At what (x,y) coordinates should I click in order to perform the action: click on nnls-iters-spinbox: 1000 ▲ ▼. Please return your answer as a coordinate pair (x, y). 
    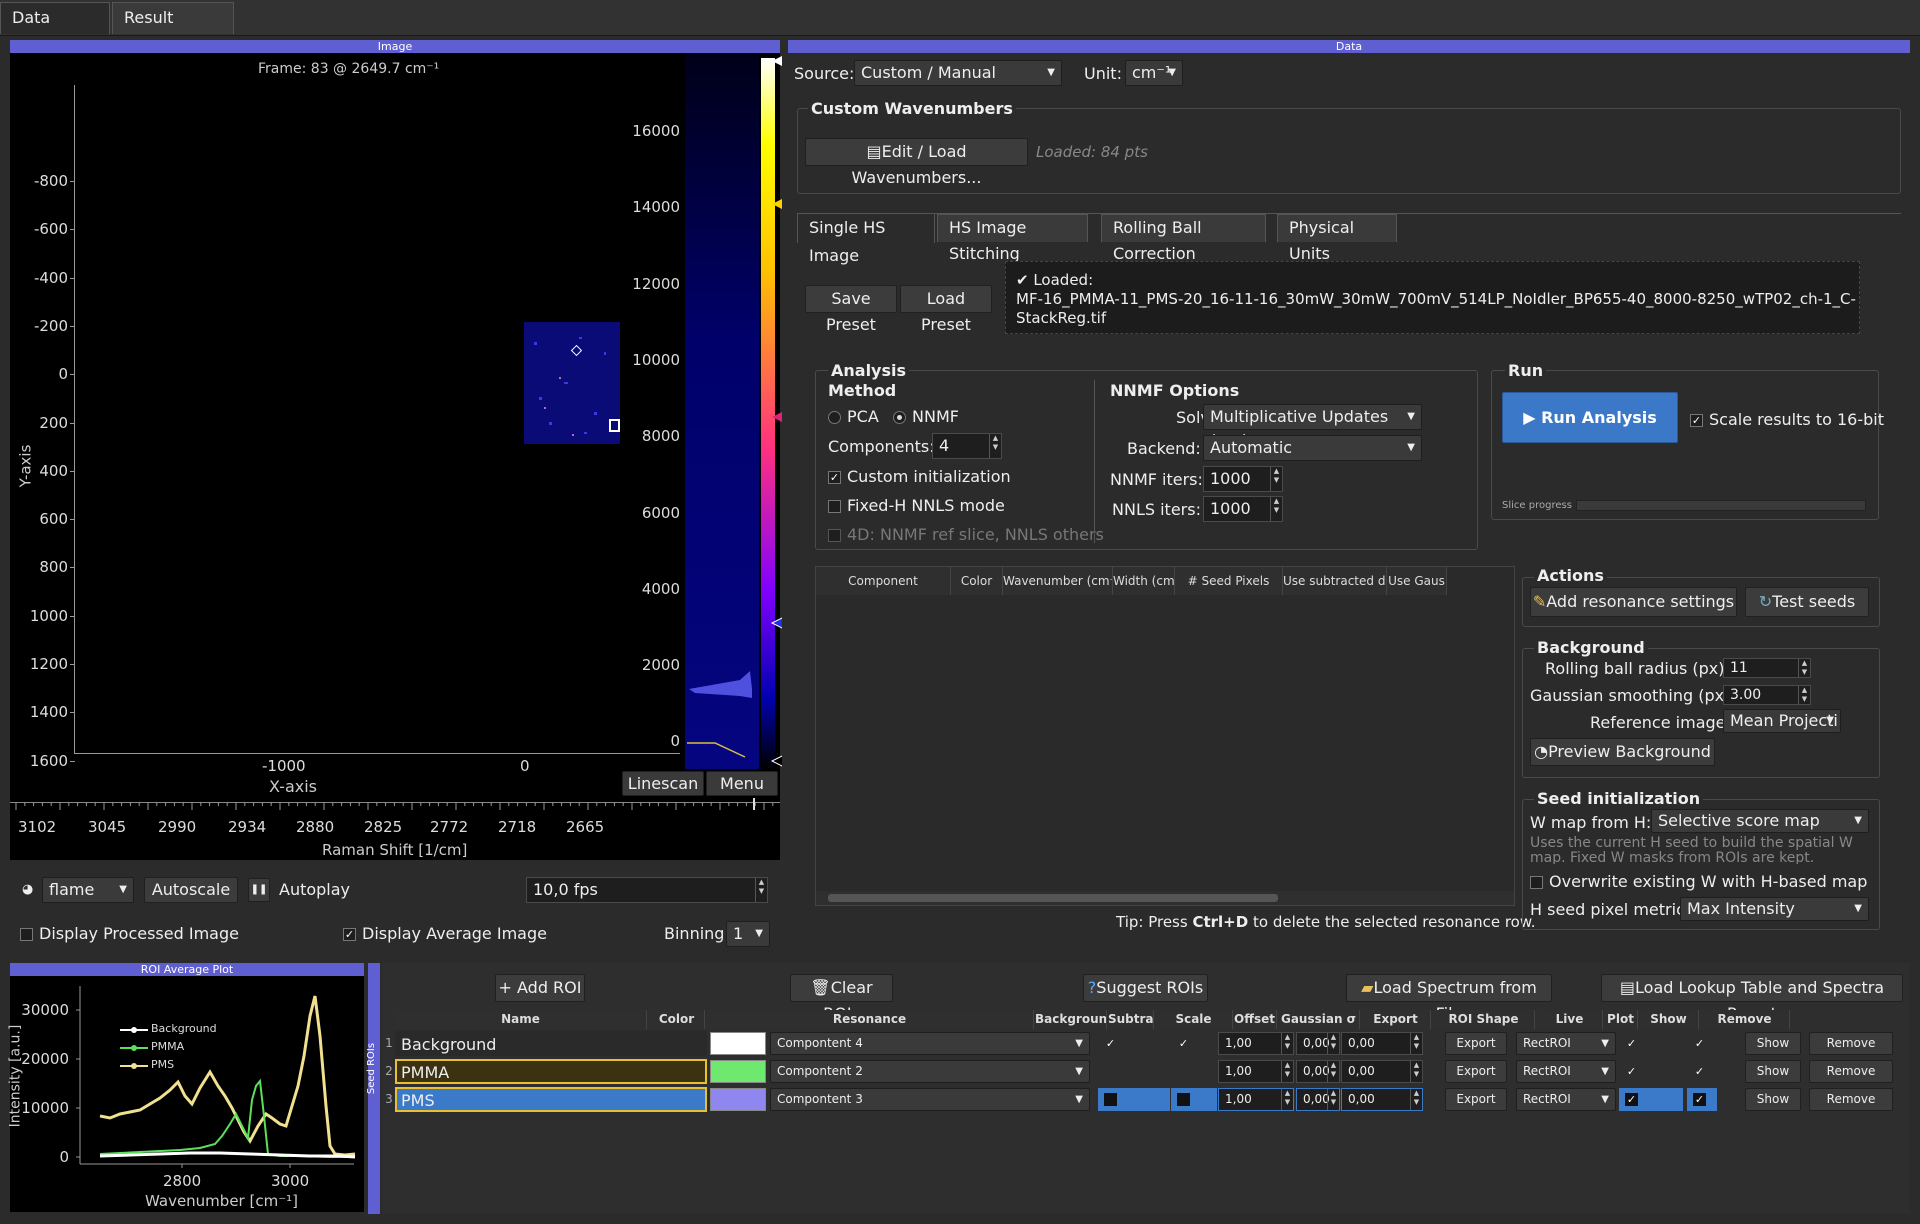
    Looking at the image, I should click on (1243, 509).